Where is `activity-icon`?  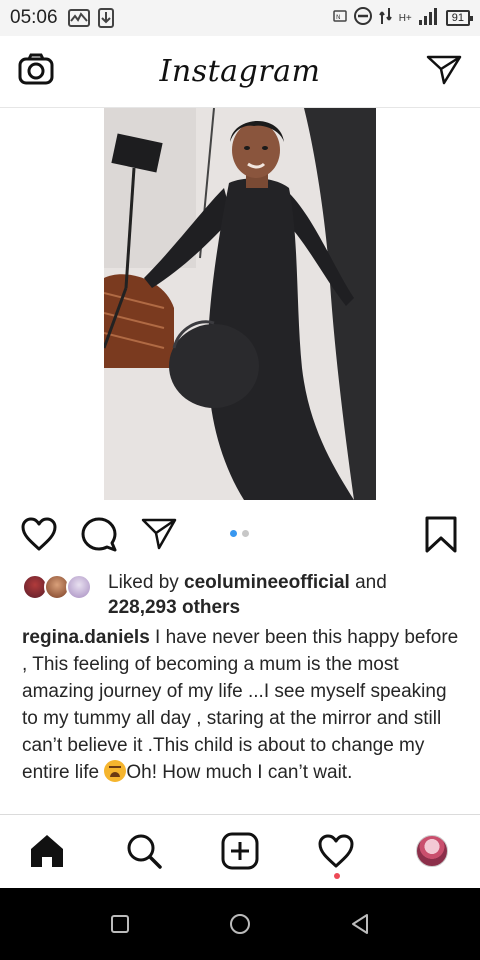
activity-icon is located at coordinates (78, 18).